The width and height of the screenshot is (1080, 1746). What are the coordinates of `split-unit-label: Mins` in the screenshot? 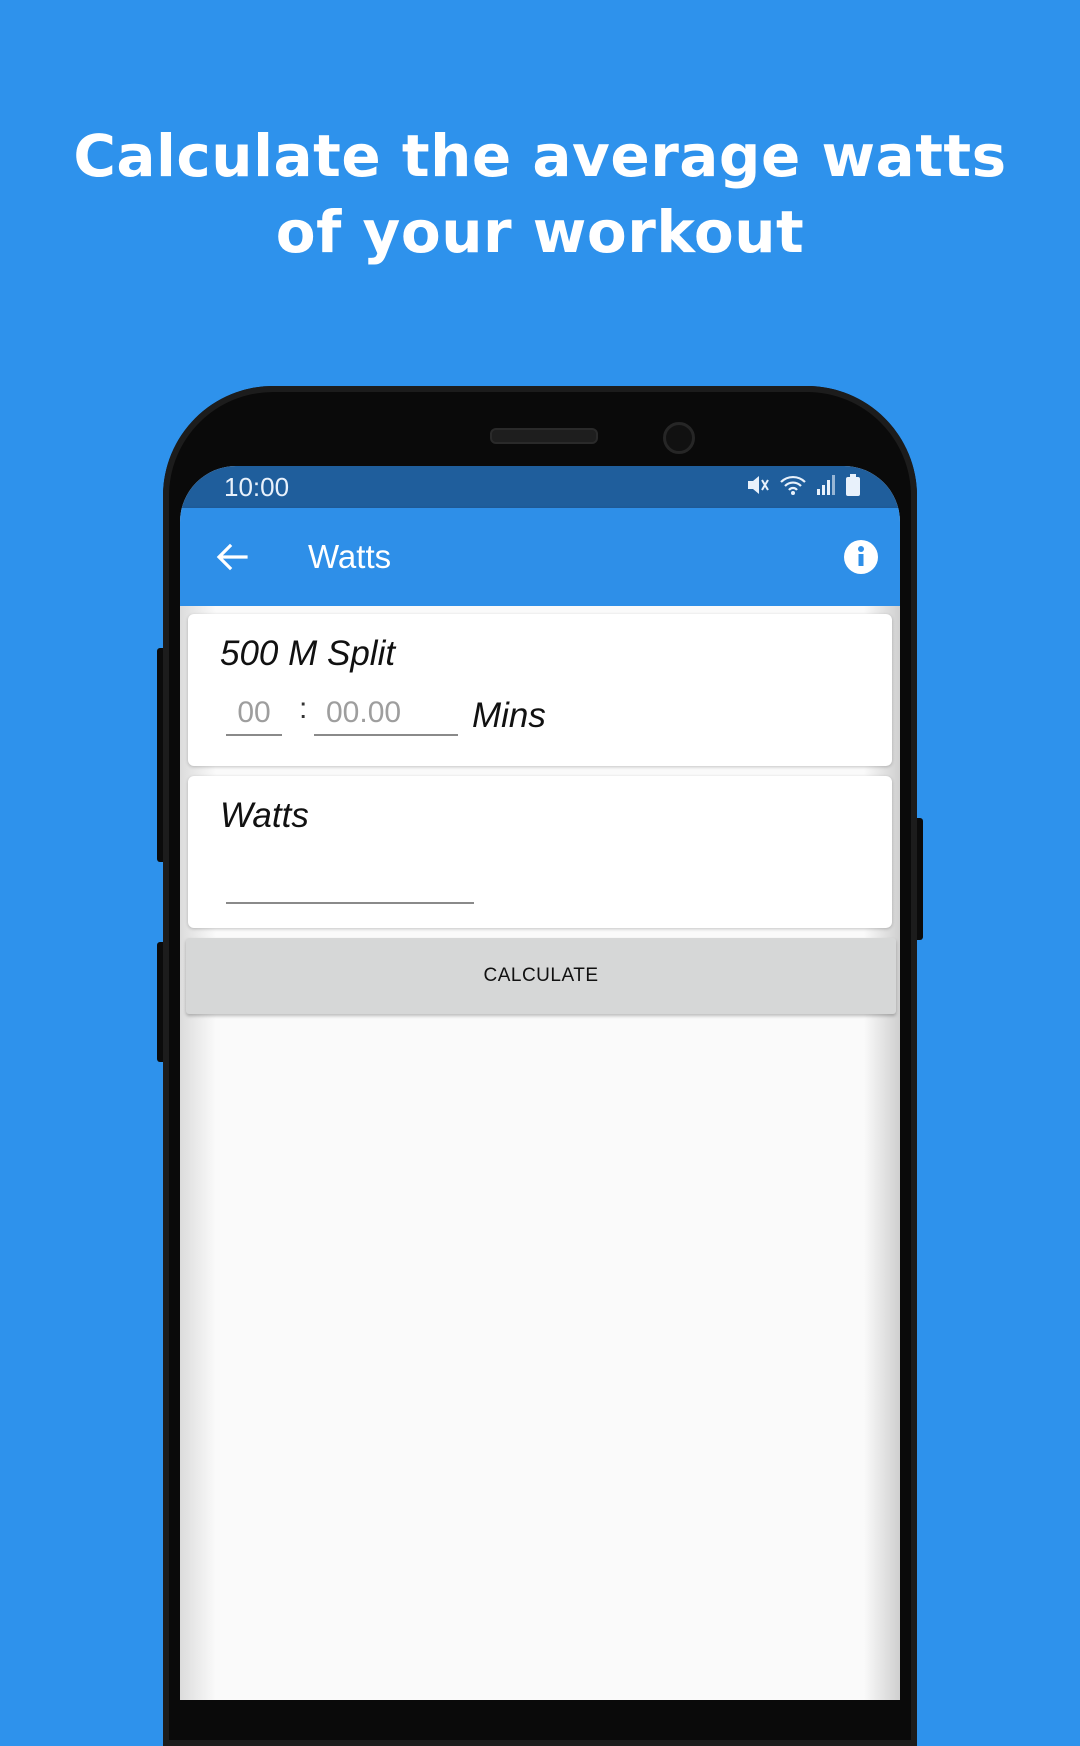 It's located at (509, 715).